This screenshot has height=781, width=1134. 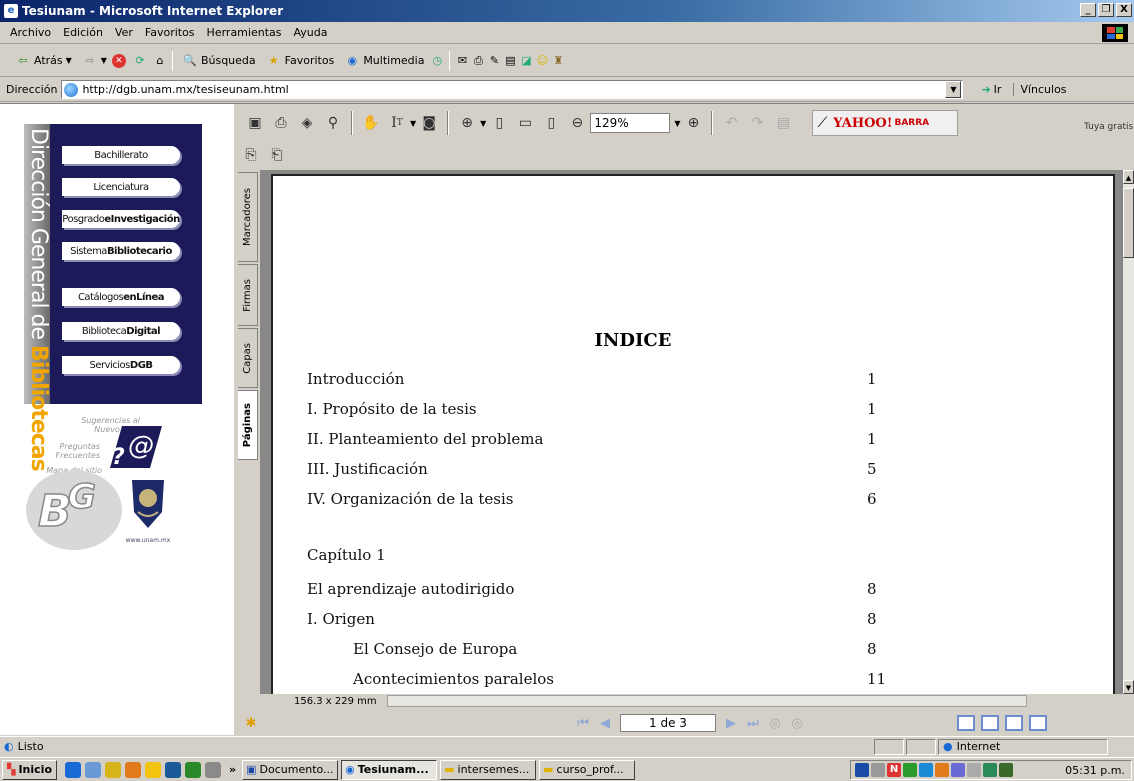 I want to click on quicklaunch-app2-icon, so click(x=173, y=769).